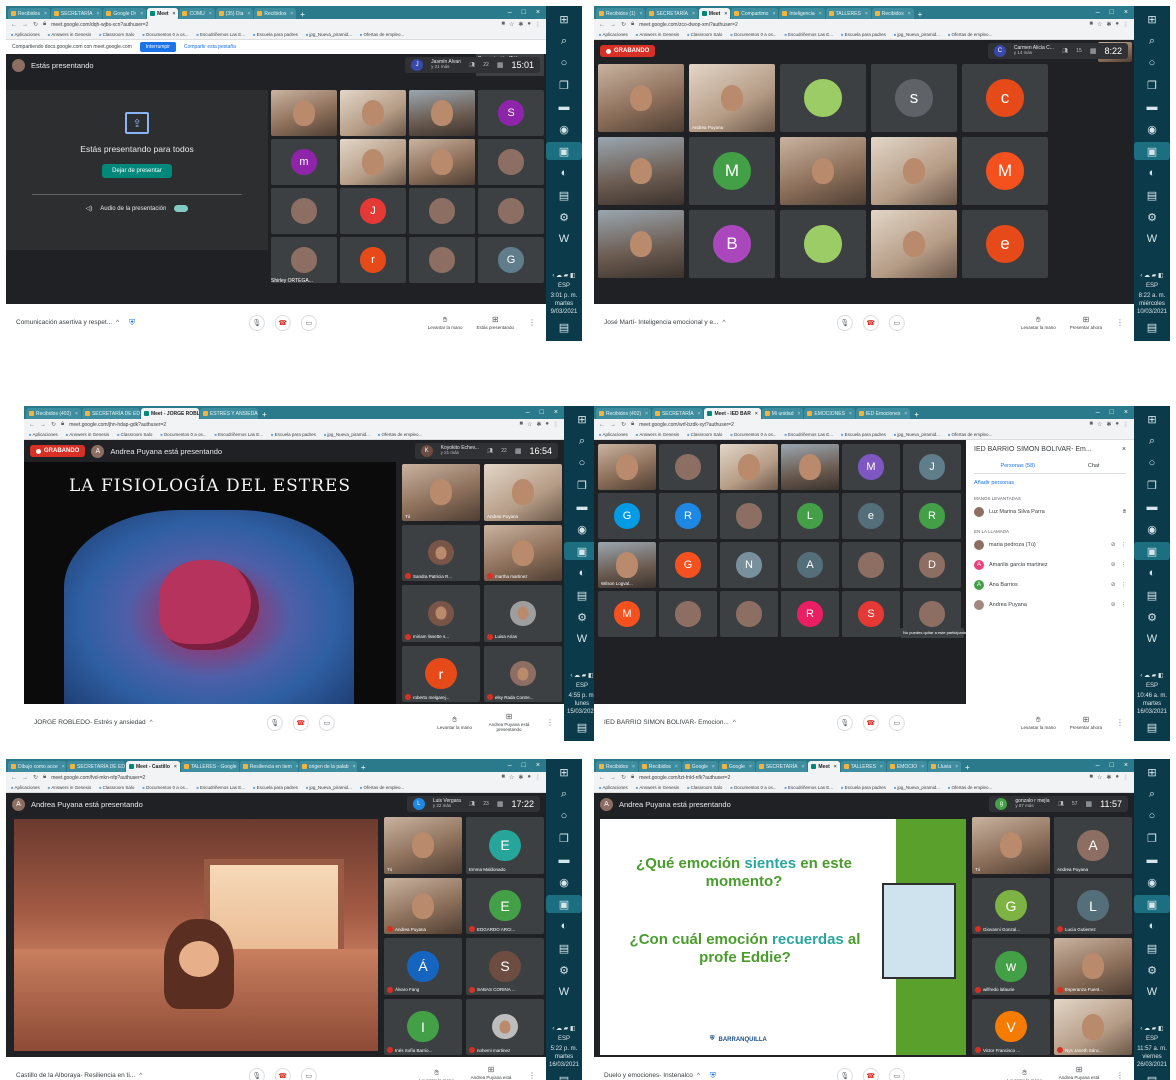  Describe the element at coordinates (273, 25) in the screenshot. I see `url-field: meet.google.com/dqh-wjbs-xcn?authuser=2` at that location.